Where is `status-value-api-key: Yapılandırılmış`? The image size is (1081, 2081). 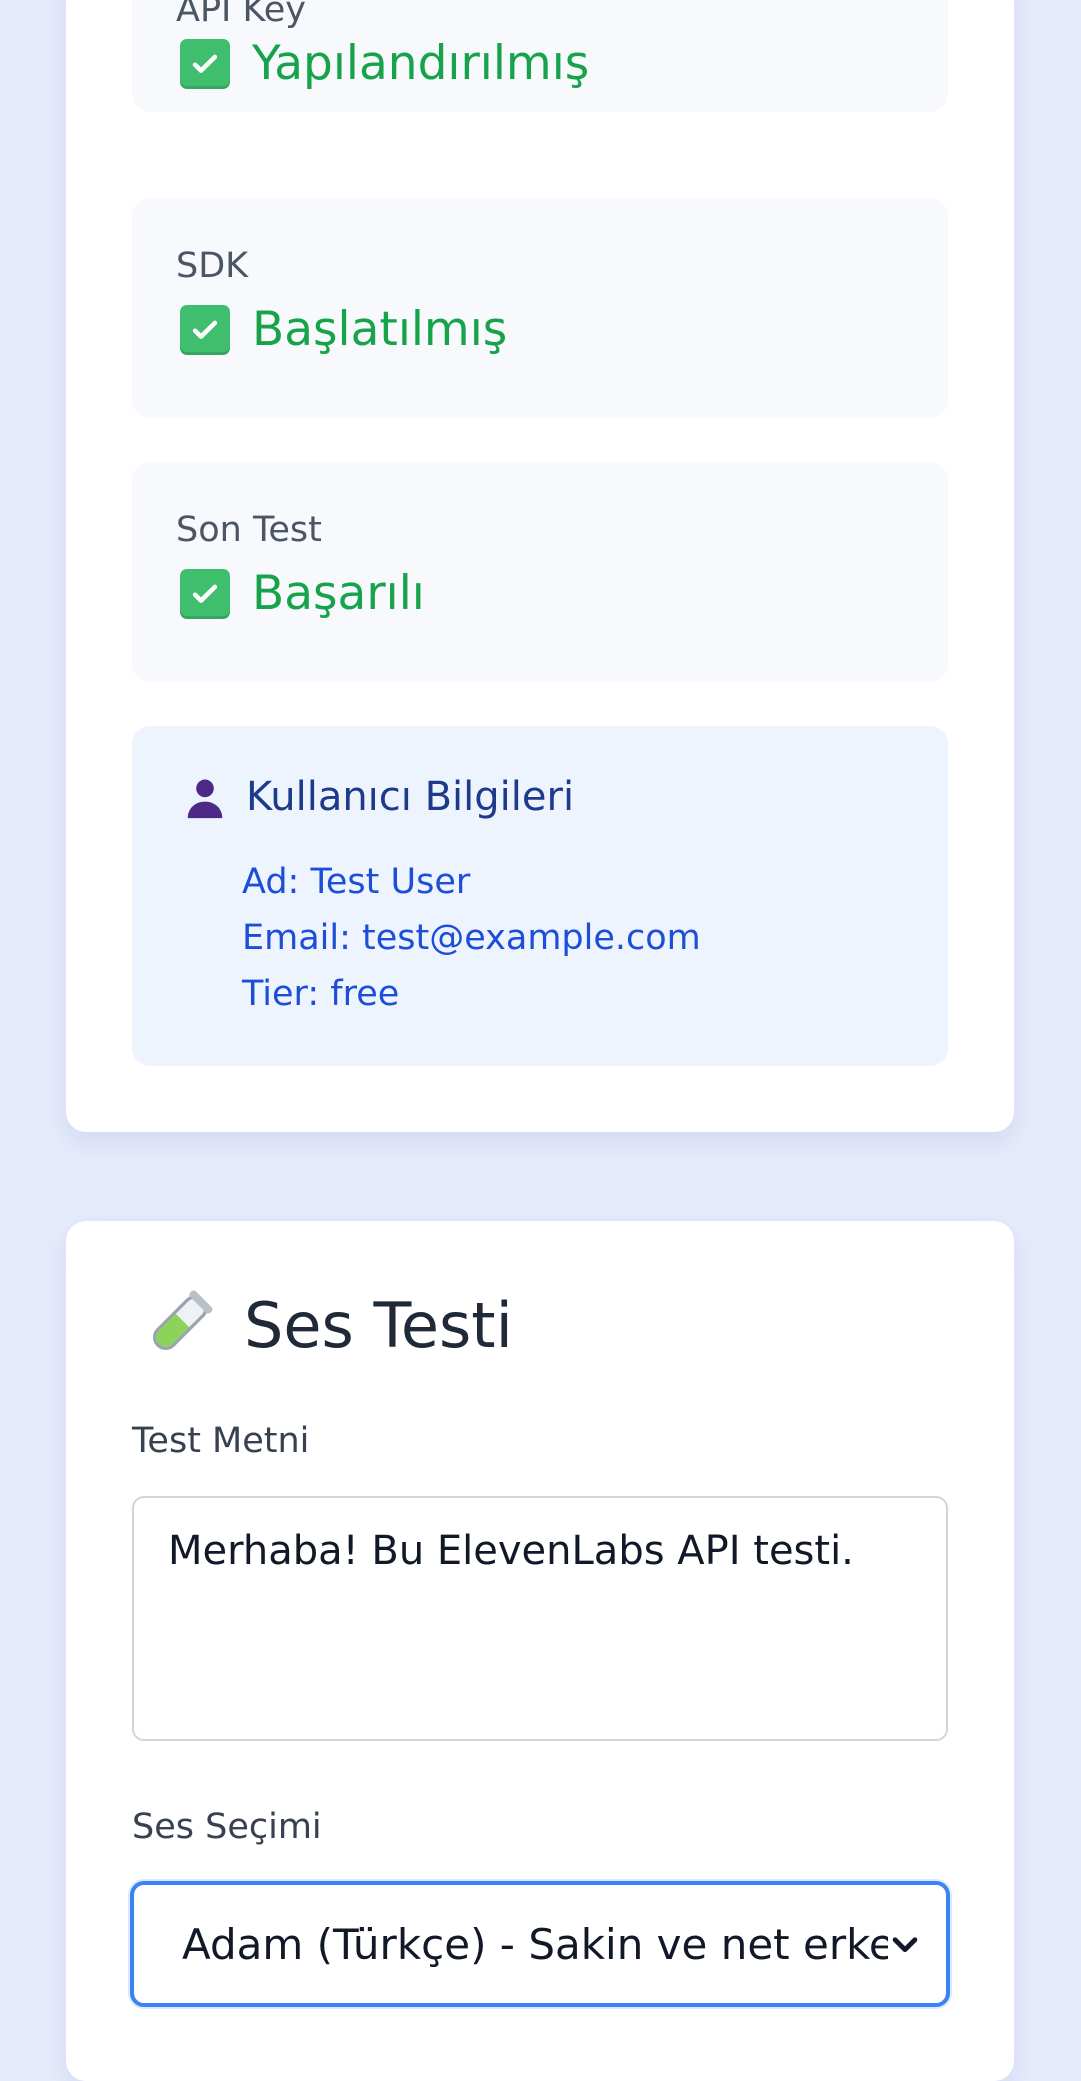 status-value-api-key: Yapılandırılmış is located at coordinates (384, 63).